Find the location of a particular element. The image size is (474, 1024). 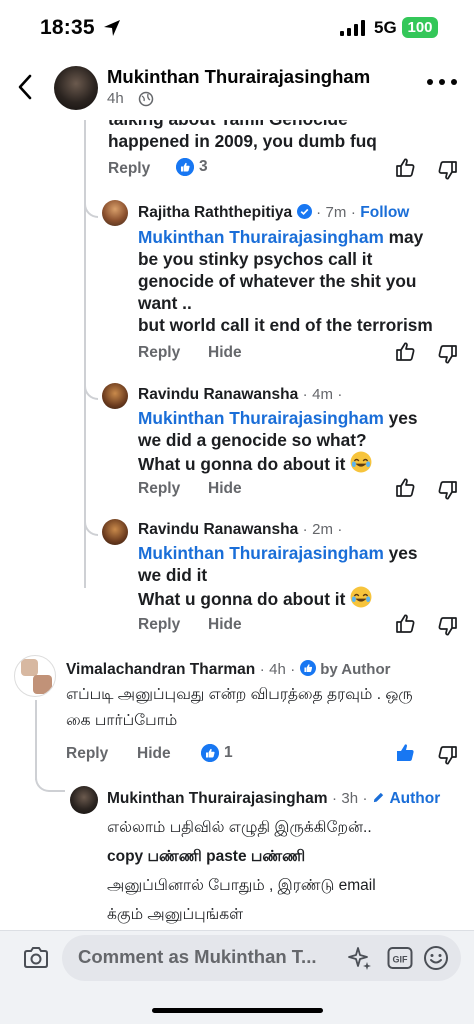

camera-icon is located at coordinates (36, 958).